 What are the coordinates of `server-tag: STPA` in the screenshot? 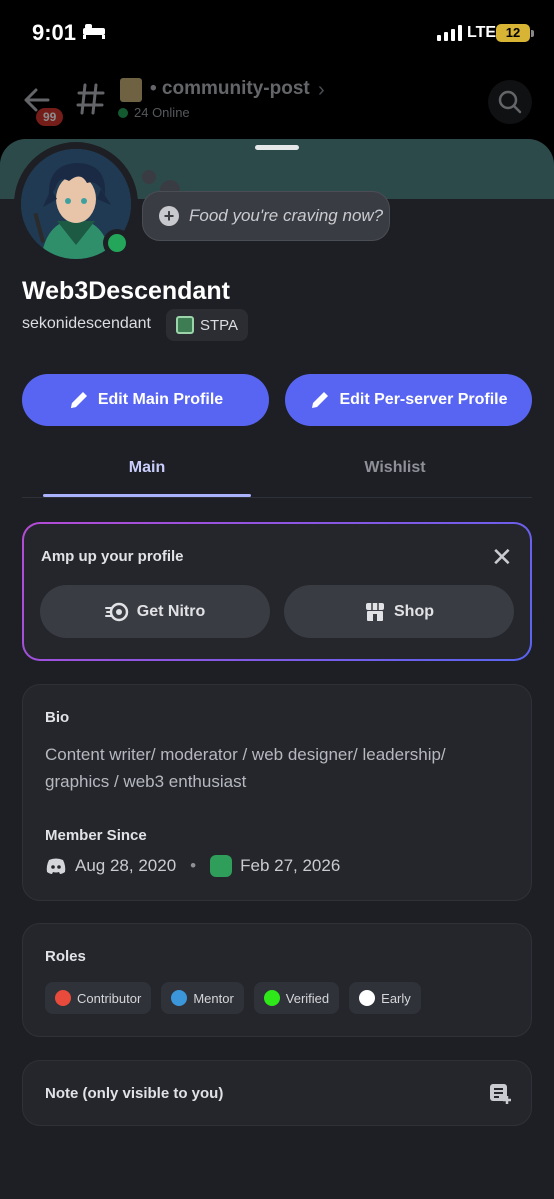 It's located at (207, 325).